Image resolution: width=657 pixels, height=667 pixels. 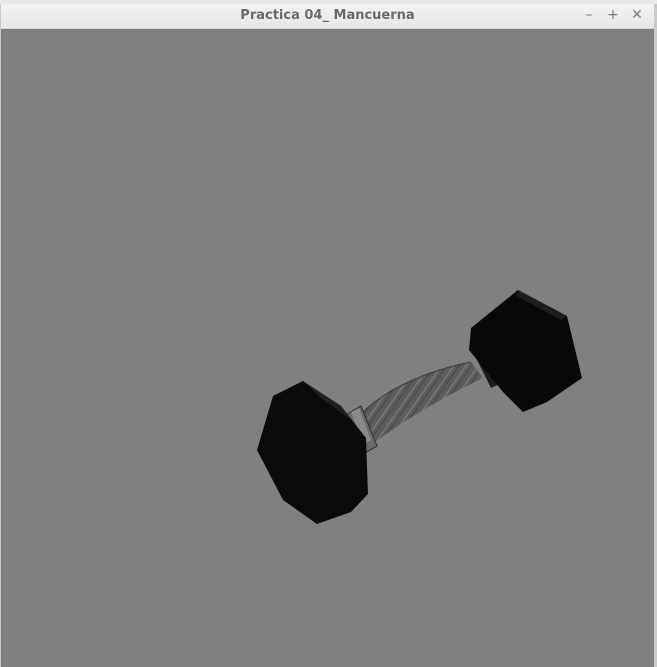 I want to click on left-weight, so click(x=312, y=452).